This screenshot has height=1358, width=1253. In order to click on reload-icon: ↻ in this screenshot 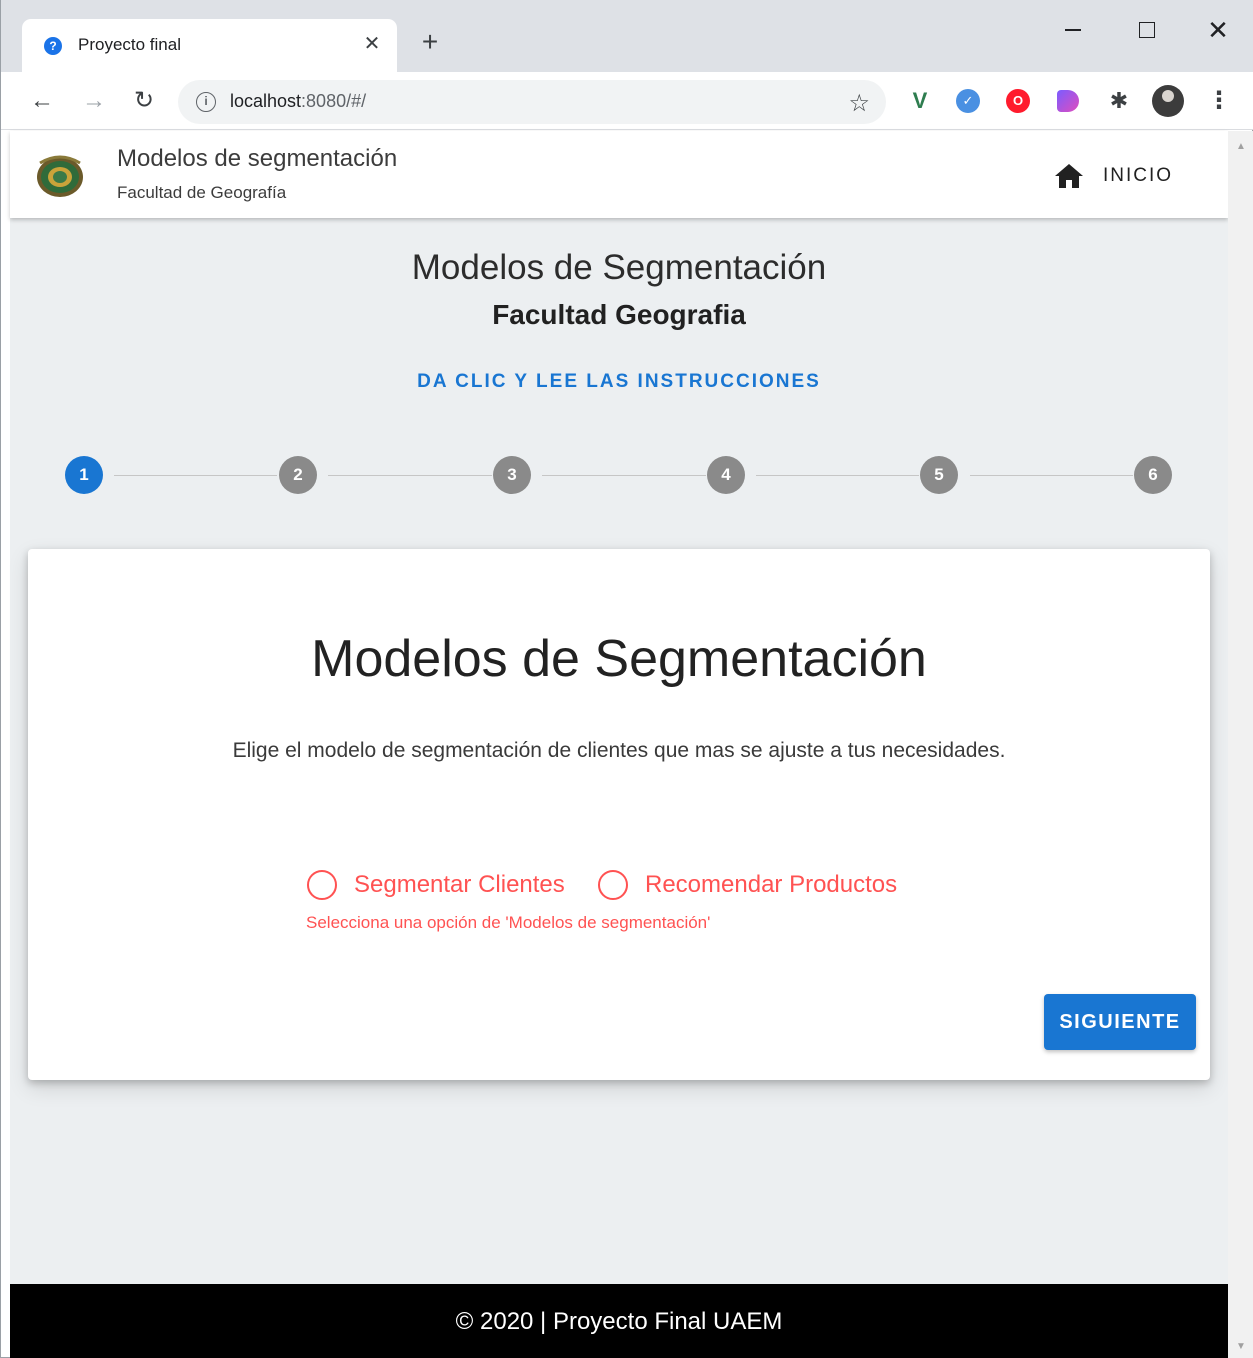, I will do `click(144, 101)`.